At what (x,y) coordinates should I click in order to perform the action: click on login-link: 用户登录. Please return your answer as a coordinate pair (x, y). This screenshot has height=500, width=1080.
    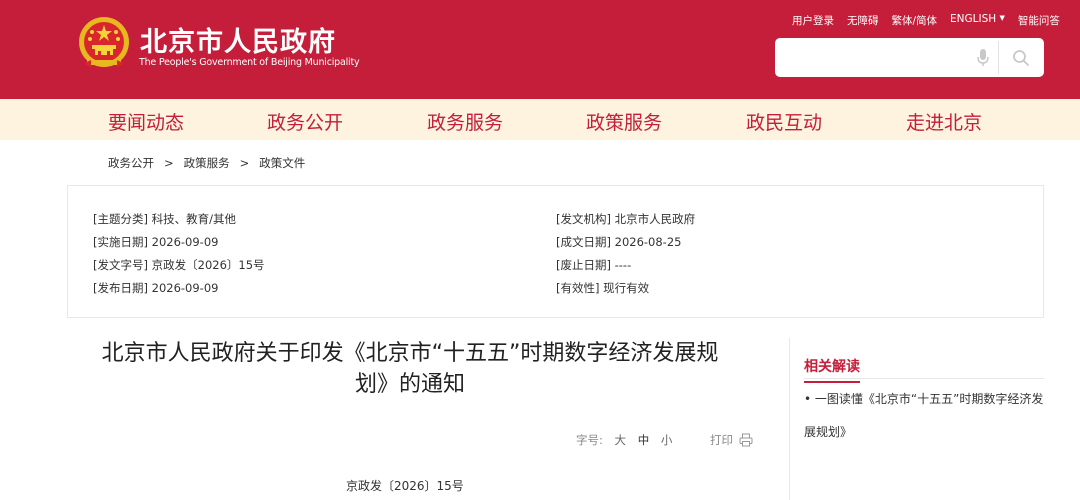
    Looking at the image, I should click on (813, 20).